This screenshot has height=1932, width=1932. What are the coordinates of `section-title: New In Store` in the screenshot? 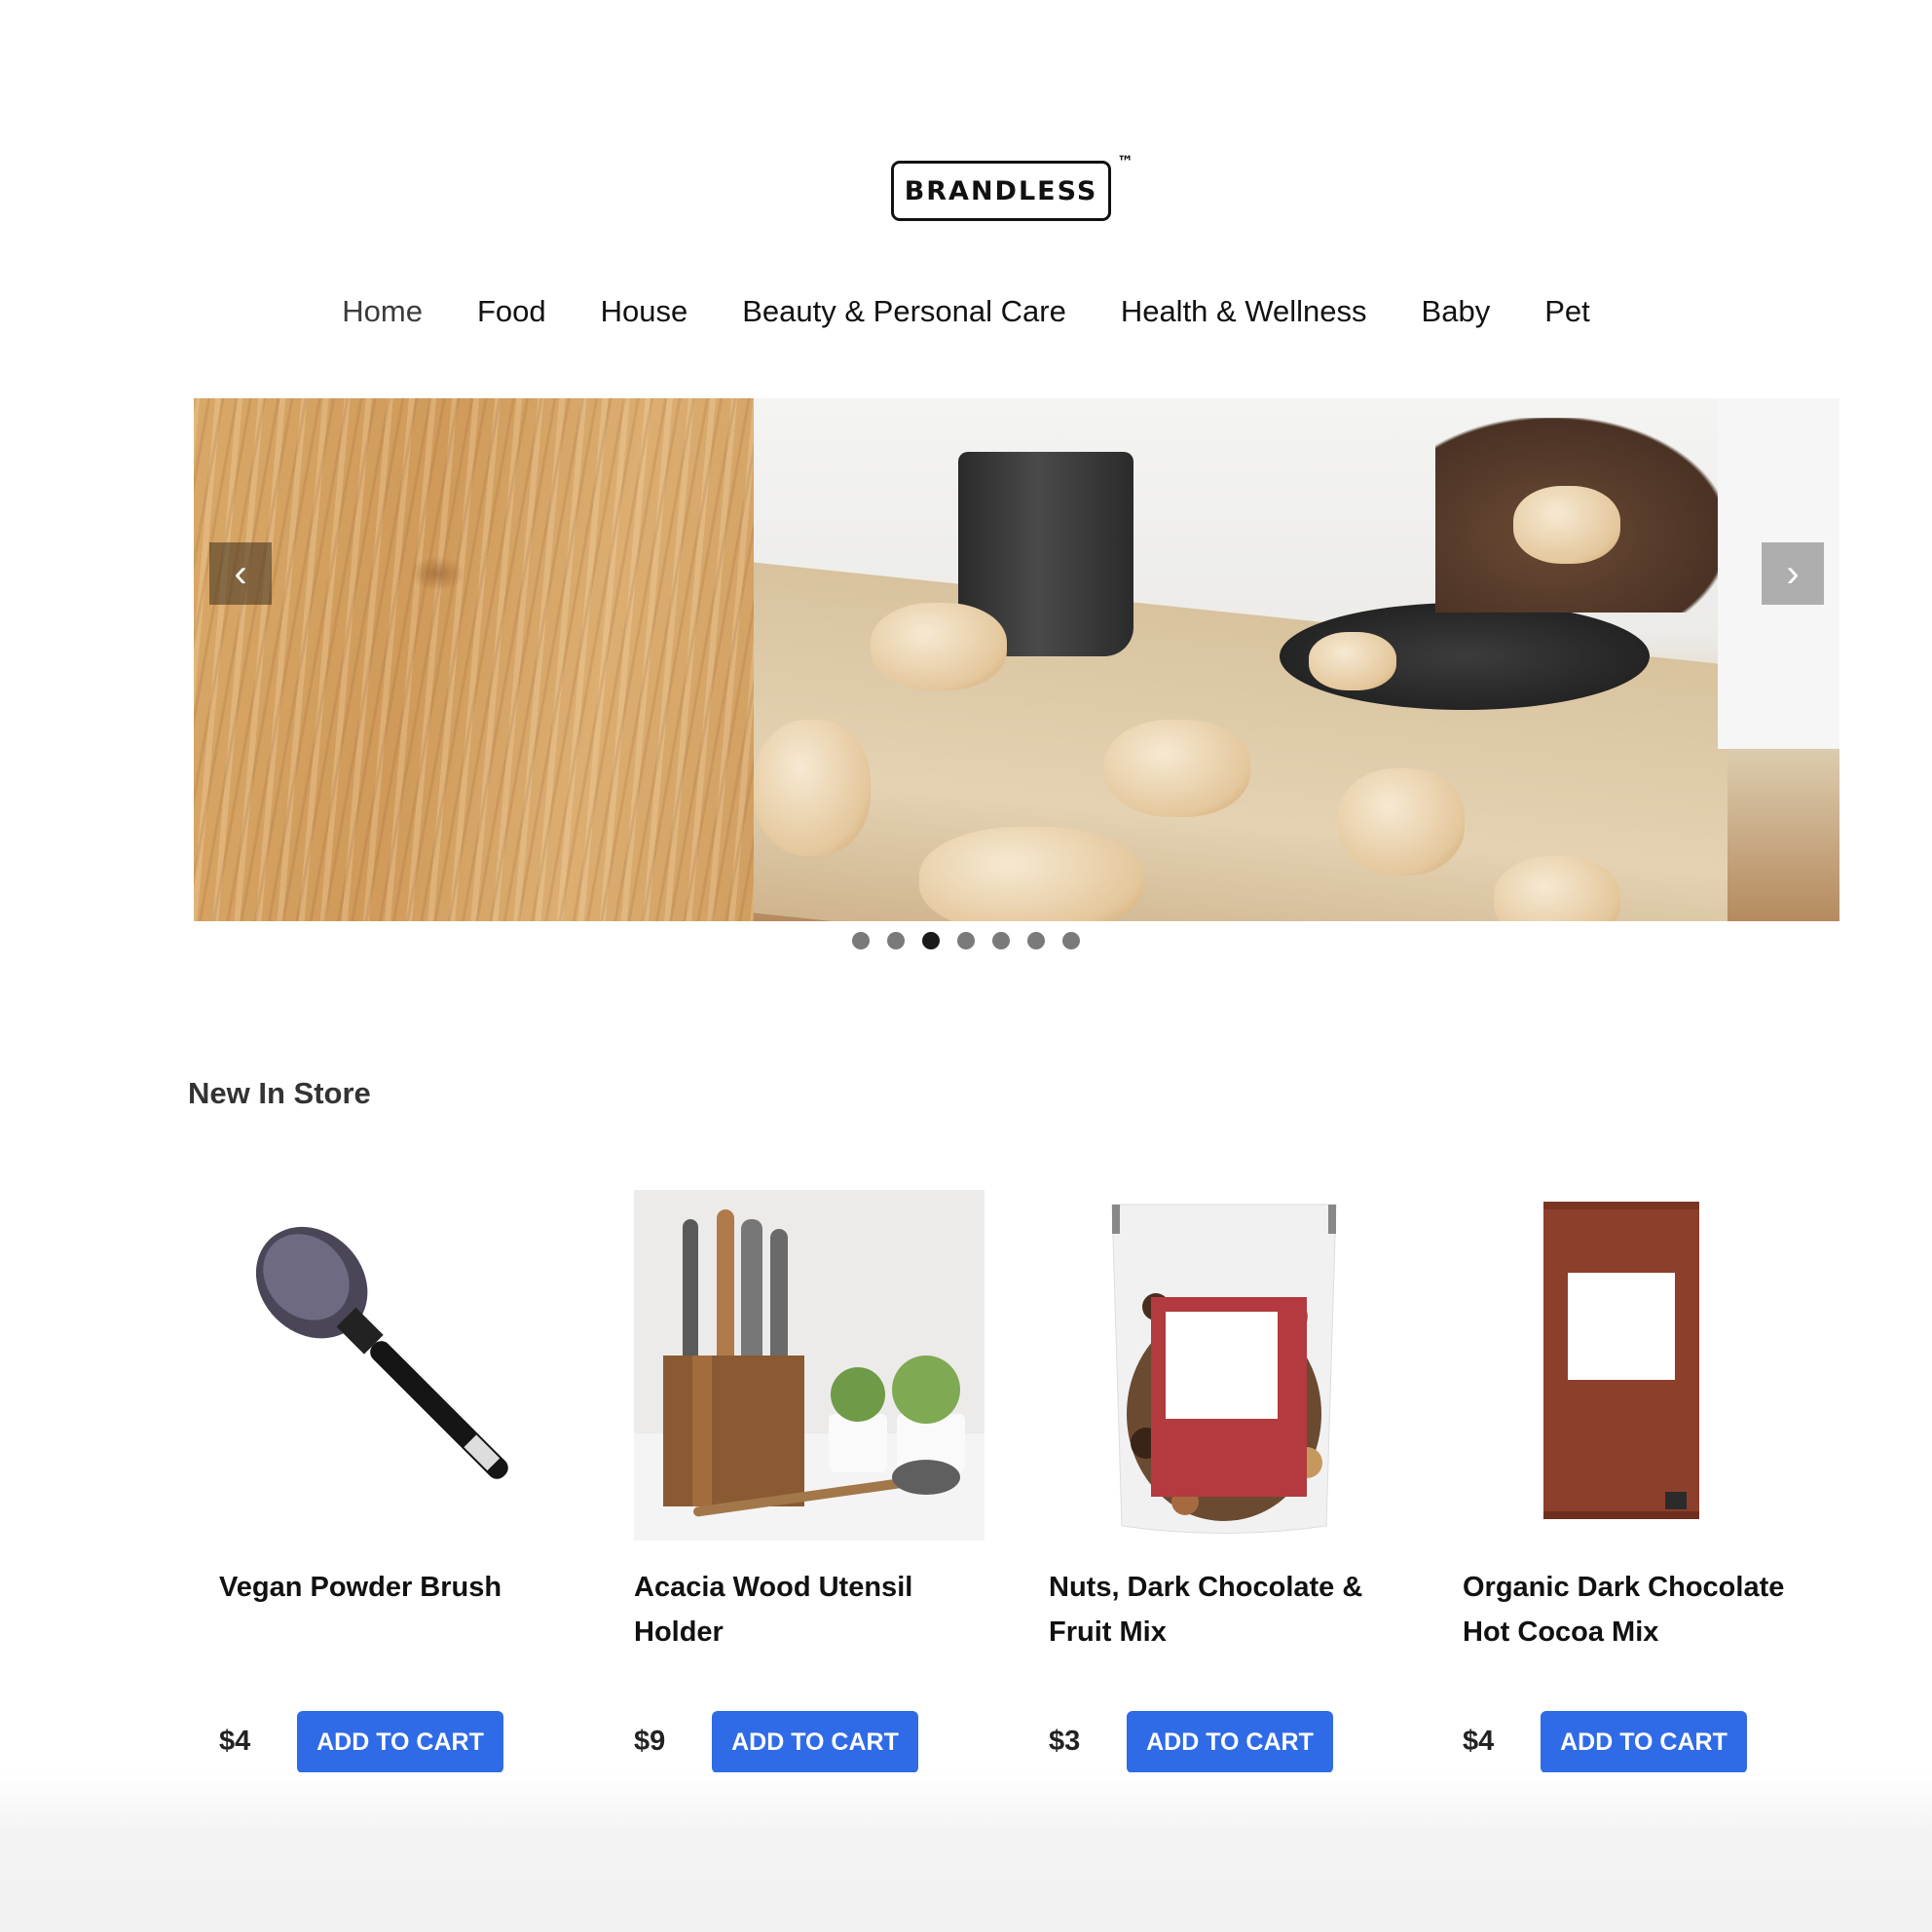 It's located at (280, 1093).